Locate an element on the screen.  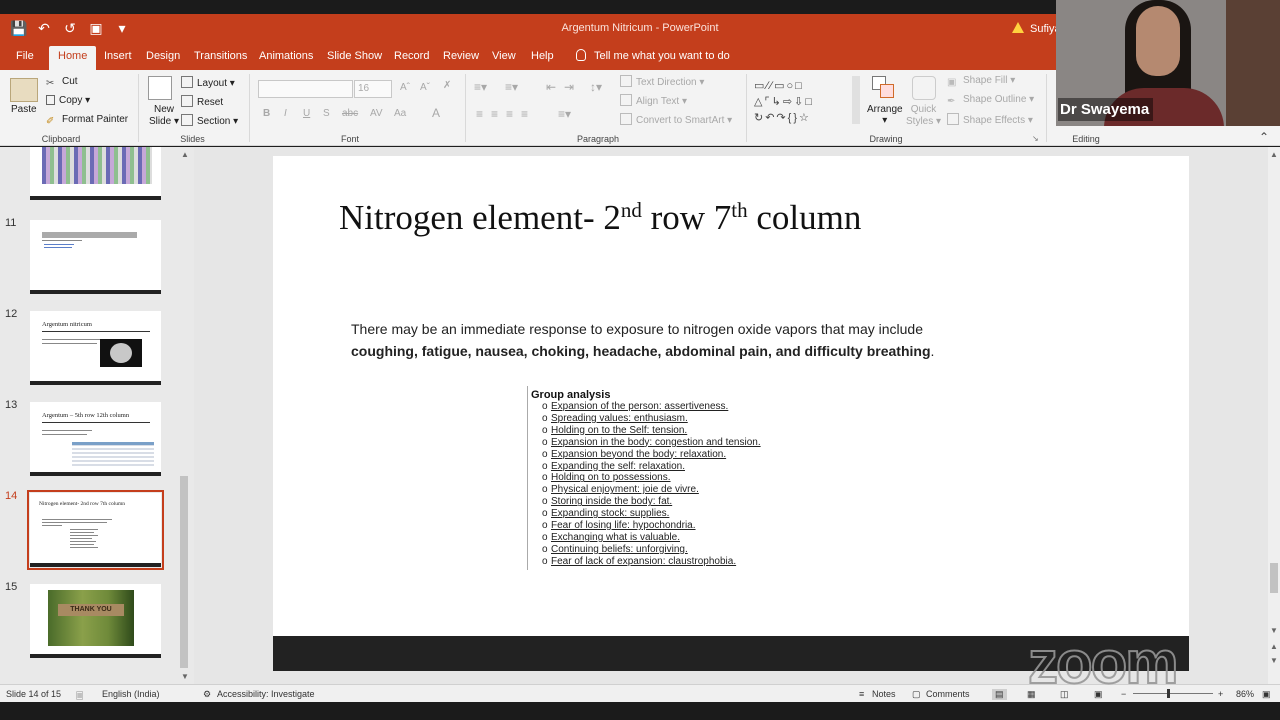
list-item: o Holding on to the Self: tension. is located at coordinates (615, 430).